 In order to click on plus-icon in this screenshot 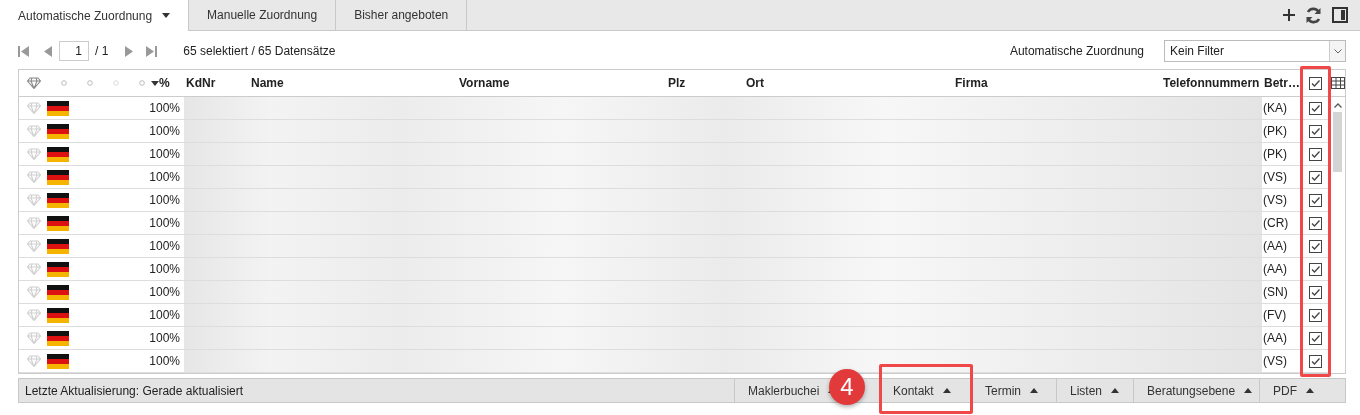, I will do `click(1289, 15)`.